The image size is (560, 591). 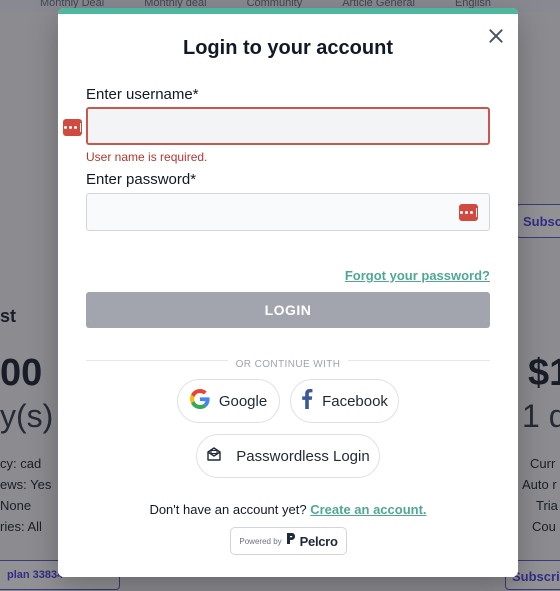 What do you see at coordinates (288, 364) in the screenshot?
I see `divider-label: OR CONTINUE WITH` at bounding box center [288, 364].